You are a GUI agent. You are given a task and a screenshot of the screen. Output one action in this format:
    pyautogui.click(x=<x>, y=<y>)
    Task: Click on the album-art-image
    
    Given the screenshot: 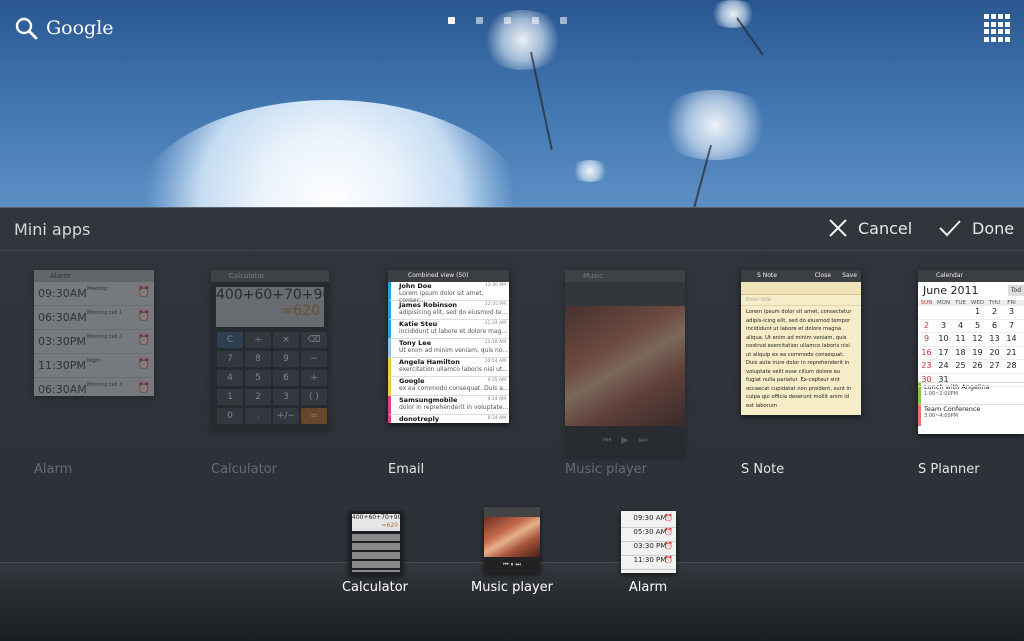 What is the action you would take?
    pyautogui.click(x=625, y=366)
    